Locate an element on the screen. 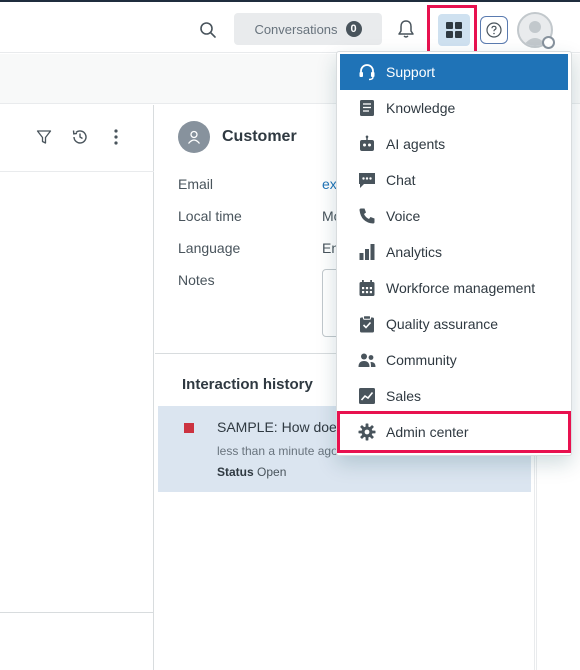 The width and height of the screenshot is (580, 670). help-icon is located at coordinates (494, 30).